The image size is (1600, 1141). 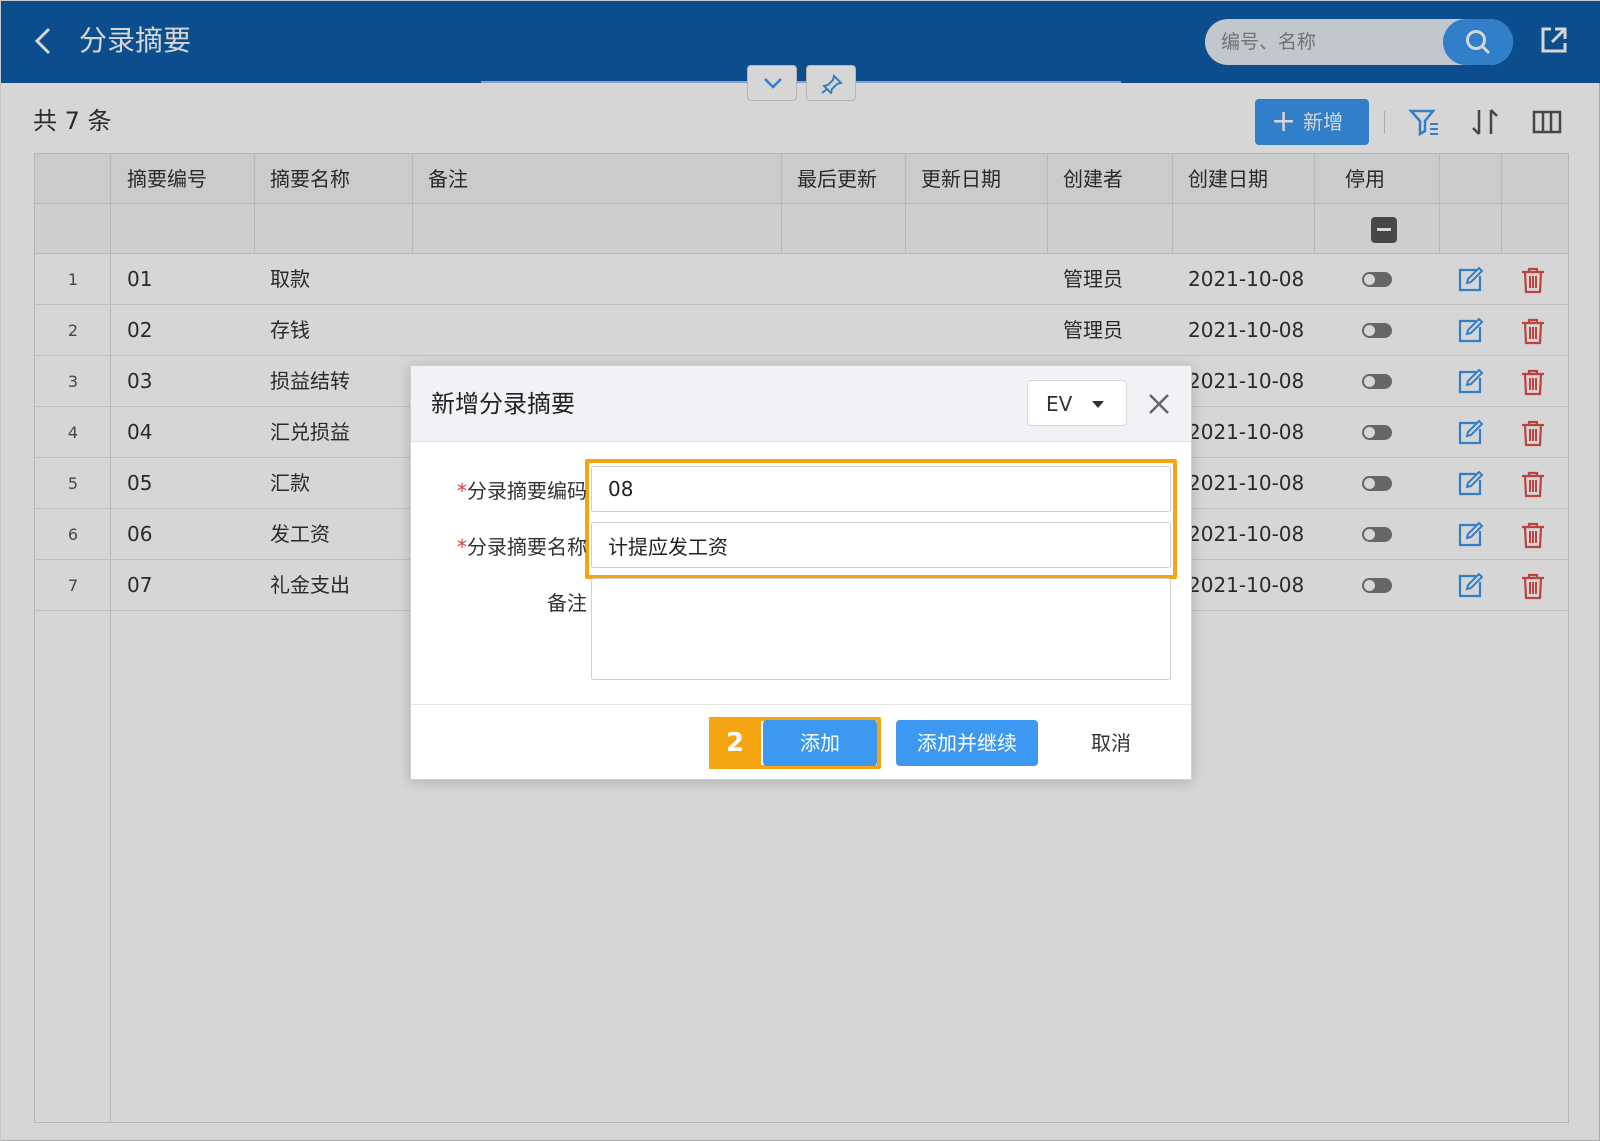 What do you see at coordinates (881, 489) in the screenshot?
I see `code-input` at bounding box center [881, 489].